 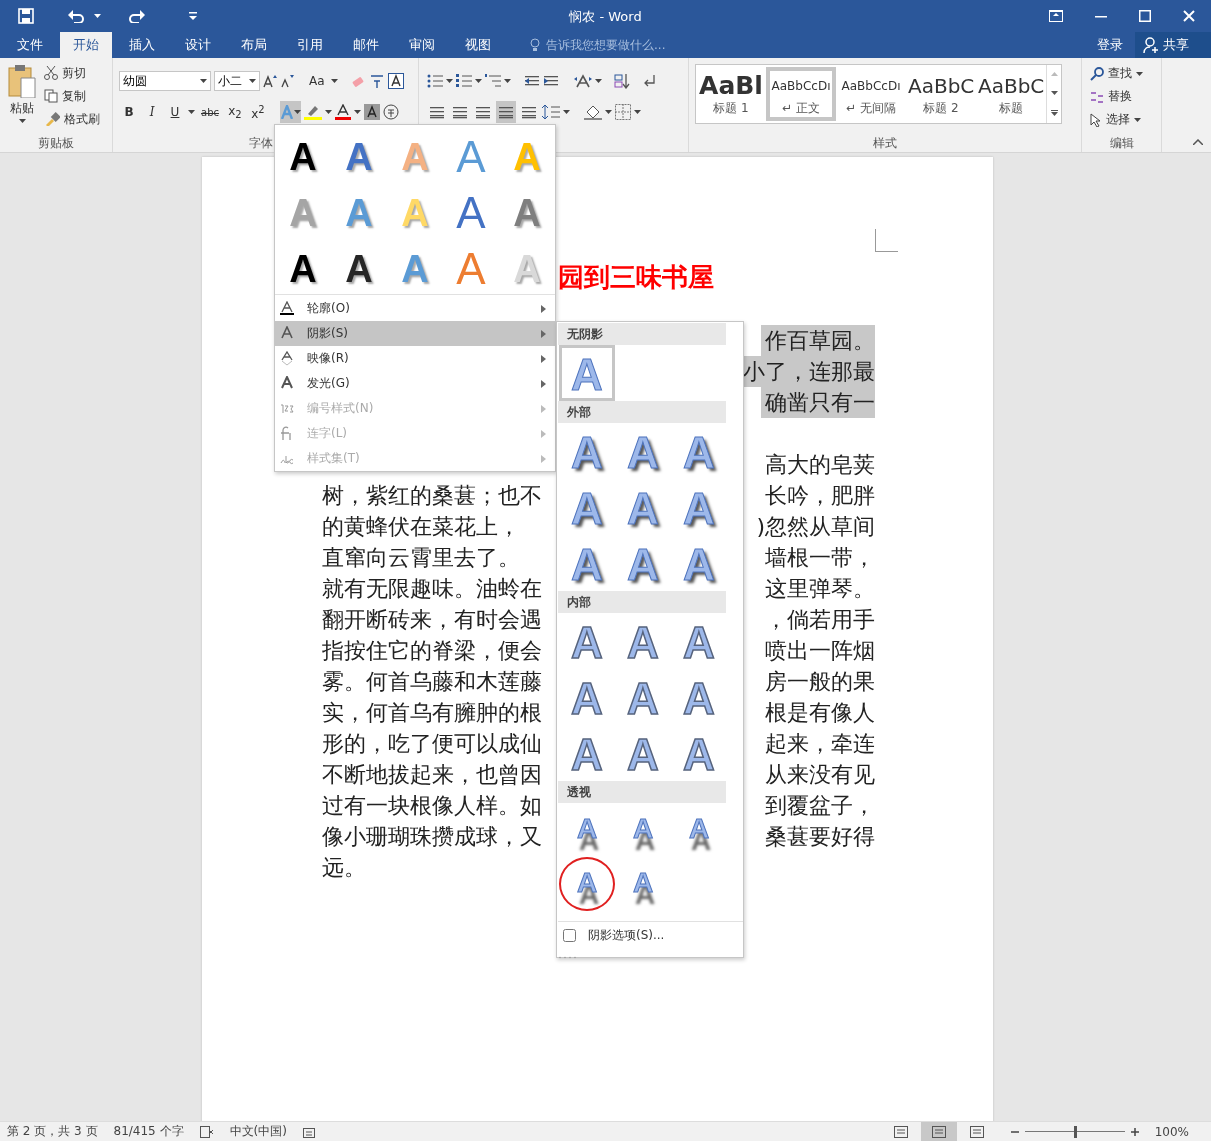 What do you see at coordinates (649, 81) in the screenshot?
I see `show-marks-icon` at bounding box center [649, 81].